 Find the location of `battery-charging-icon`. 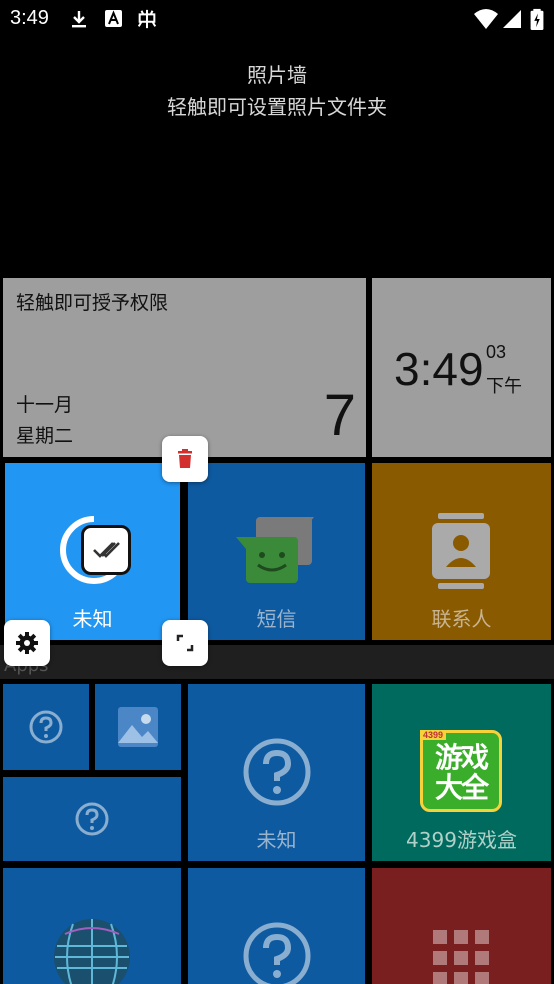

battery-charging-icon is located at coordinates (537, 19).